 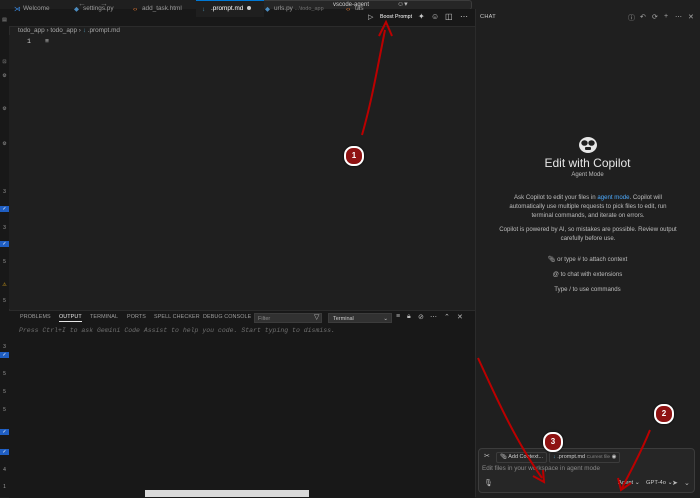 I want to click on callout-badge-2: 2, so click(x=664, y=414).